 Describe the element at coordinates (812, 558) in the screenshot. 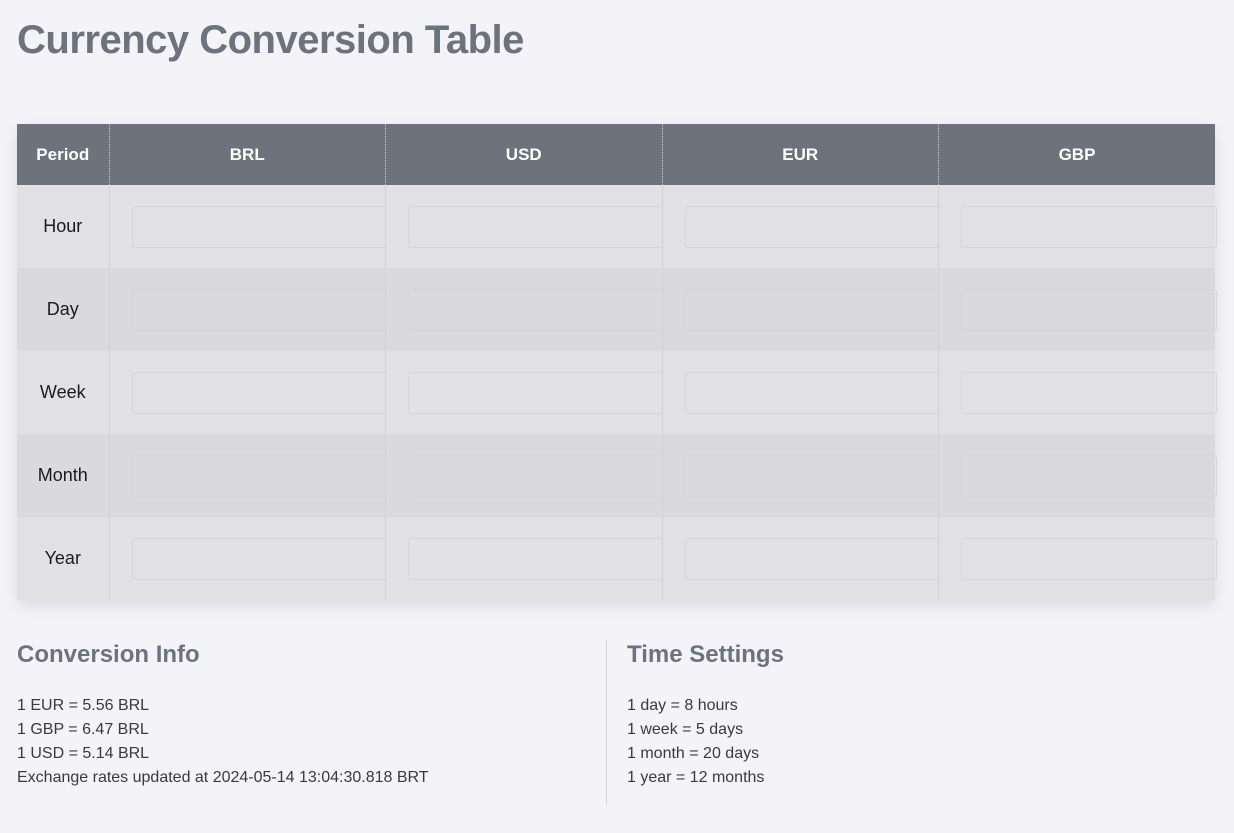

I see `year-eur-input` at that location.